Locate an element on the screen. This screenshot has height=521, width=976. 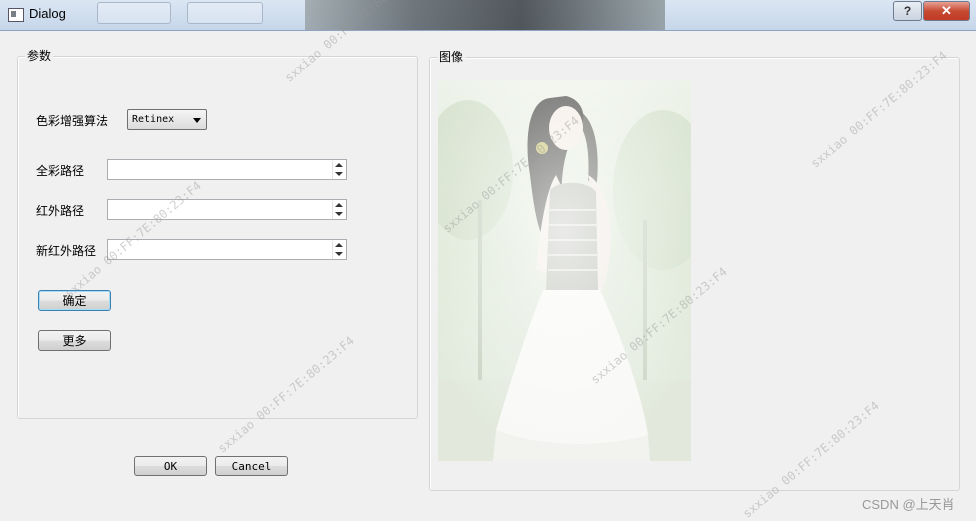
more-button: 更多 is located at coordinates (74, 340).